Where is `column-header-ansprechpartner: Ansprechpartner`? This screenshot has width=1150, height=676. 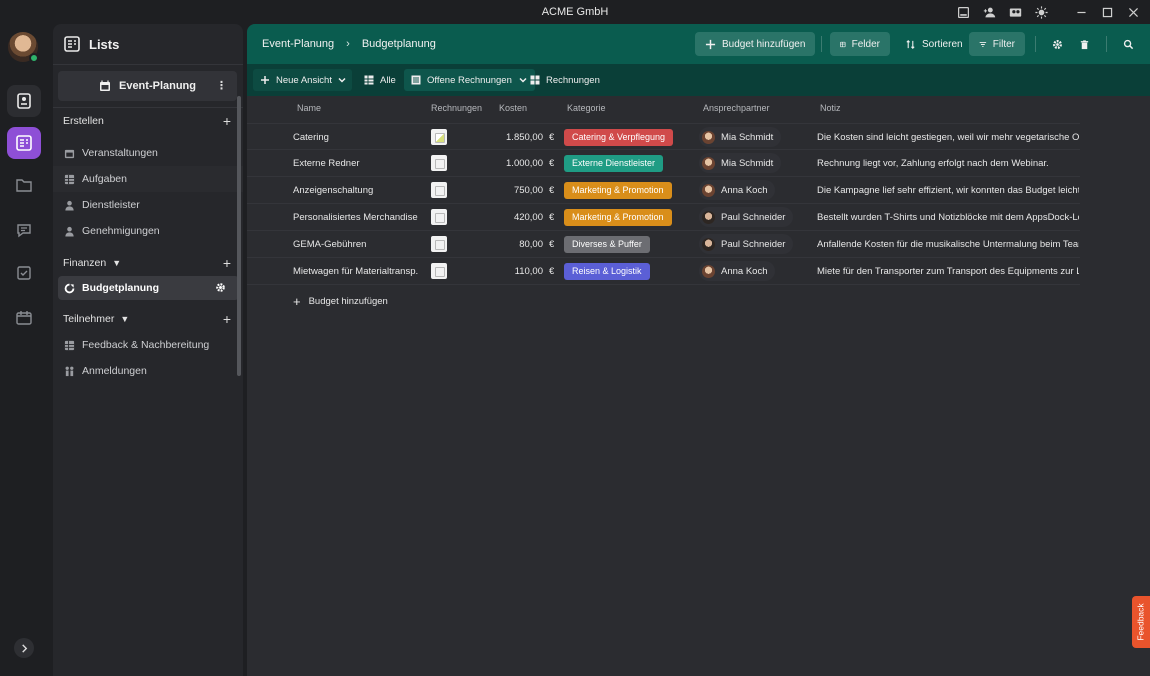
column-header-ansprechpartner: Ansprechpartner is located at coordinates (736, 108).